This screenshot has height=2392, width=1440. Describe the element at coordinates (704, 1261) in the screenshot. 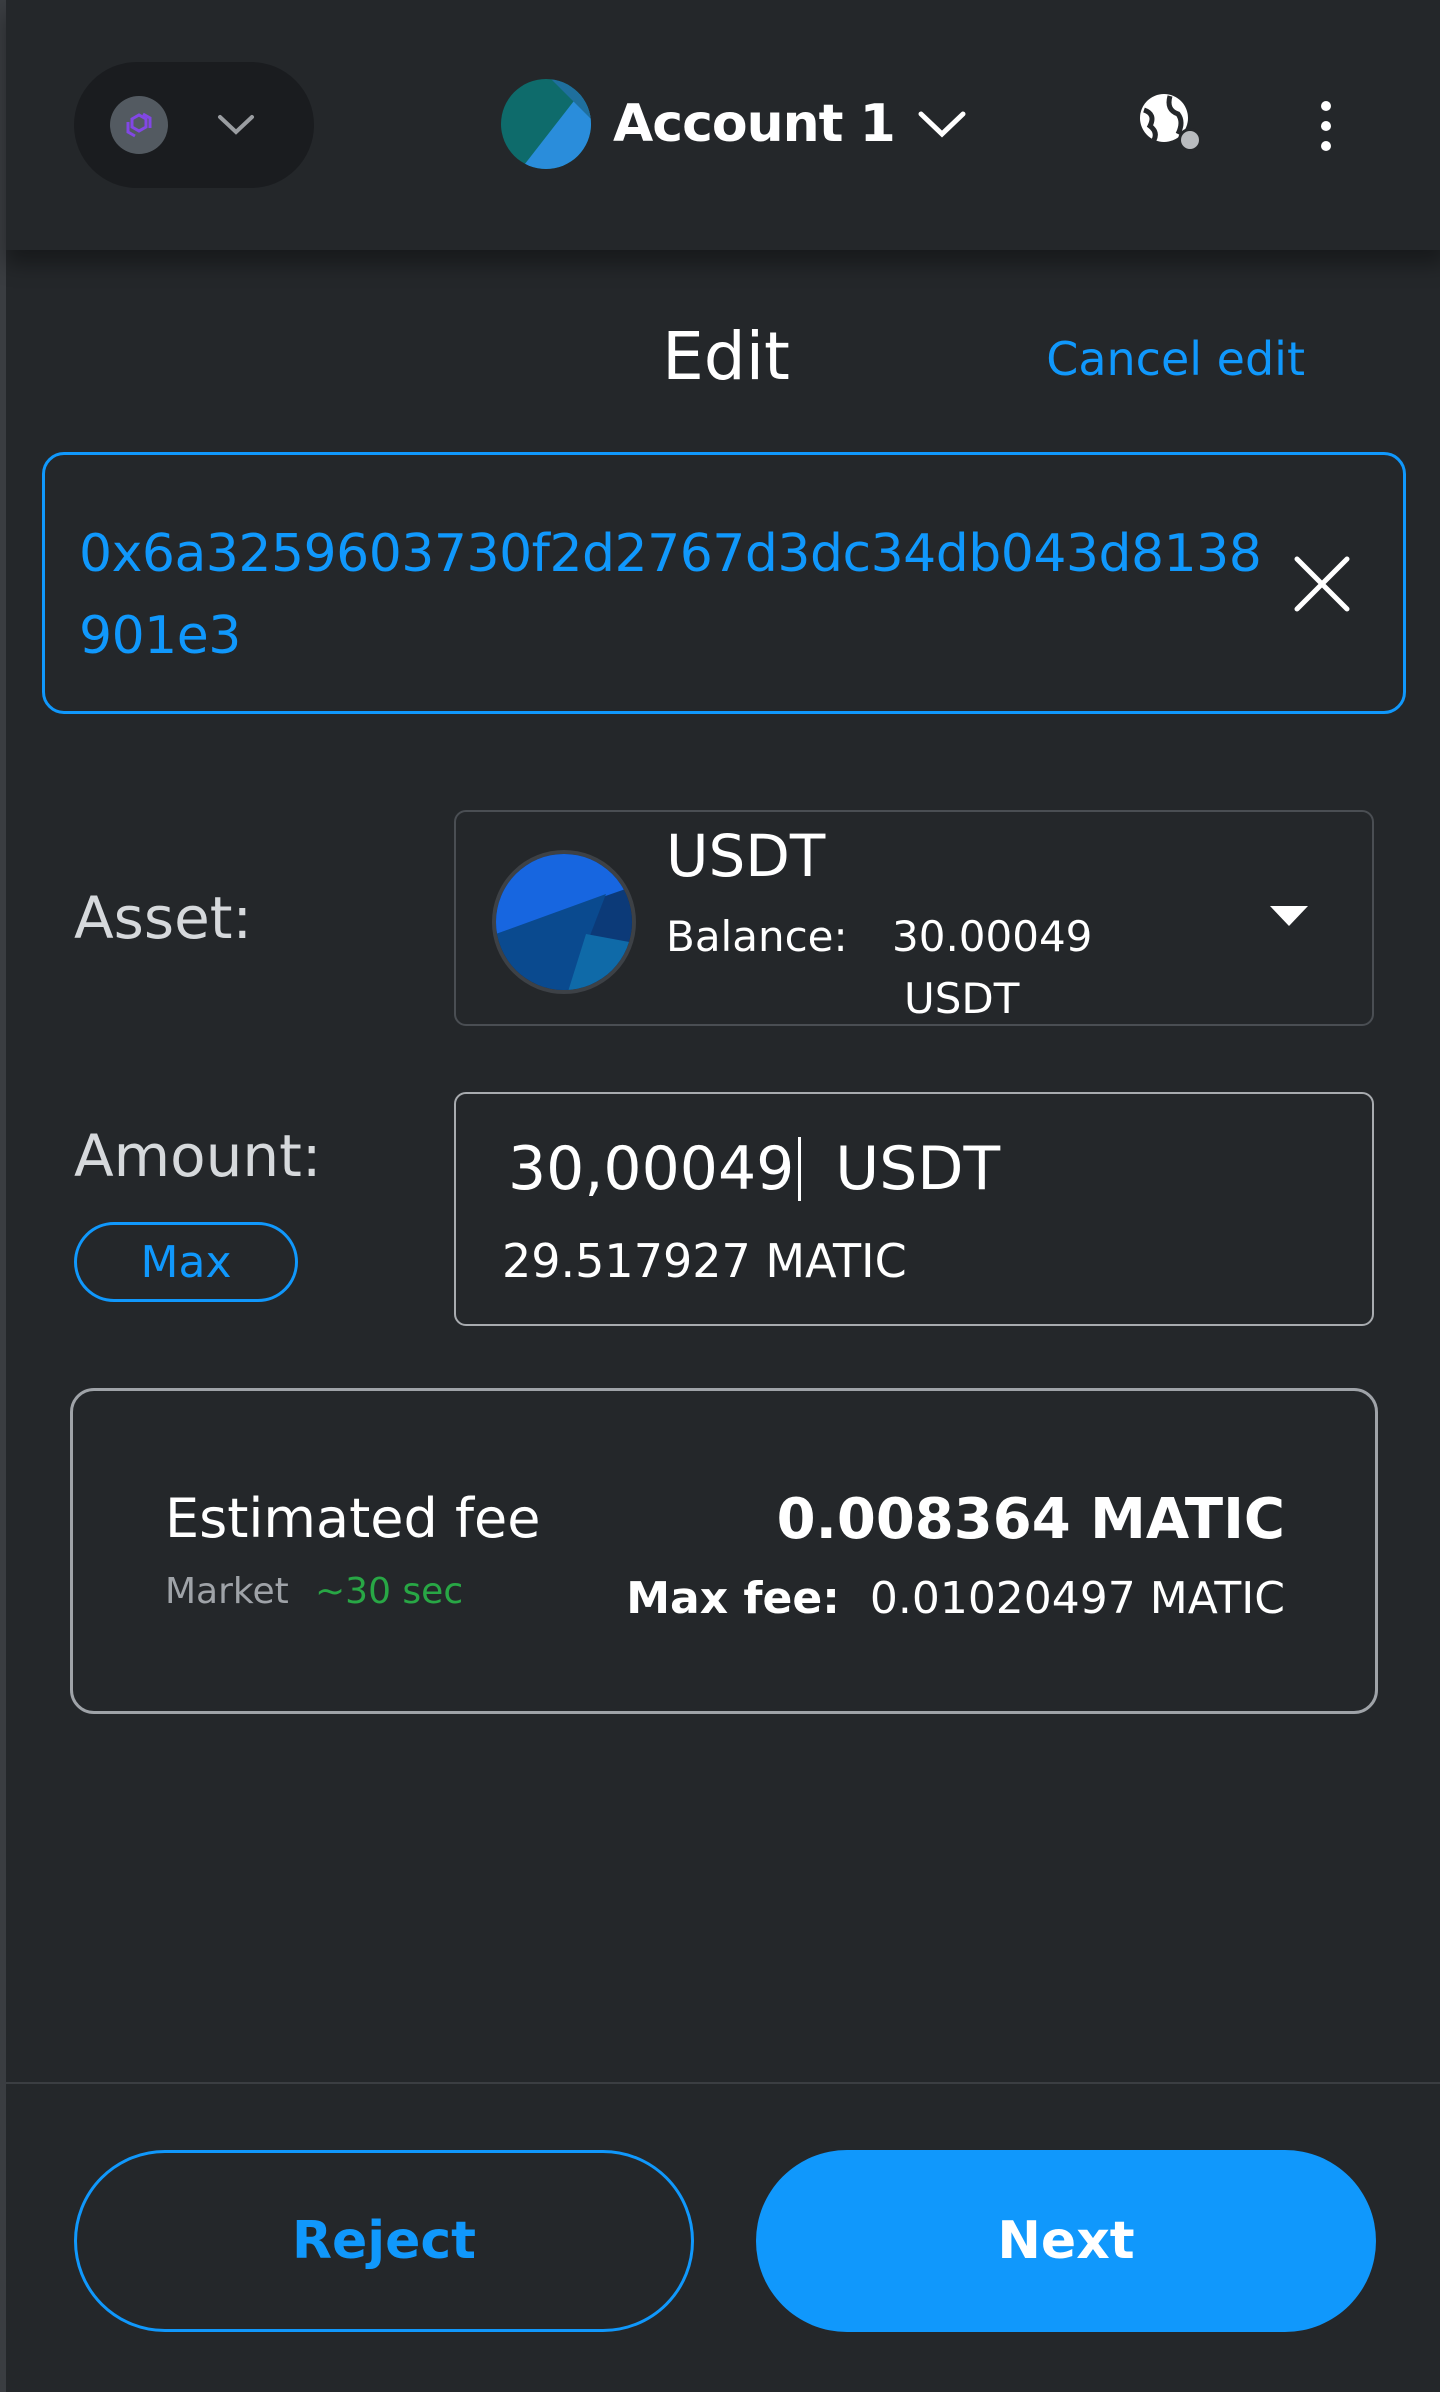

I see `amount-converted: 29.517927 MATIC` at that location.